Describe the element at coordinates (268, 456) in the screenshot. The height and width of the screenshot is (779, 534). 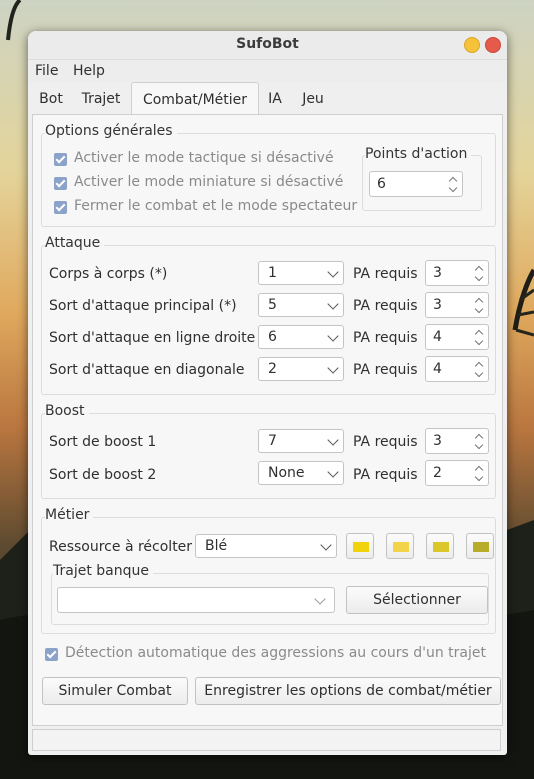
I see `boost-group` at that location.